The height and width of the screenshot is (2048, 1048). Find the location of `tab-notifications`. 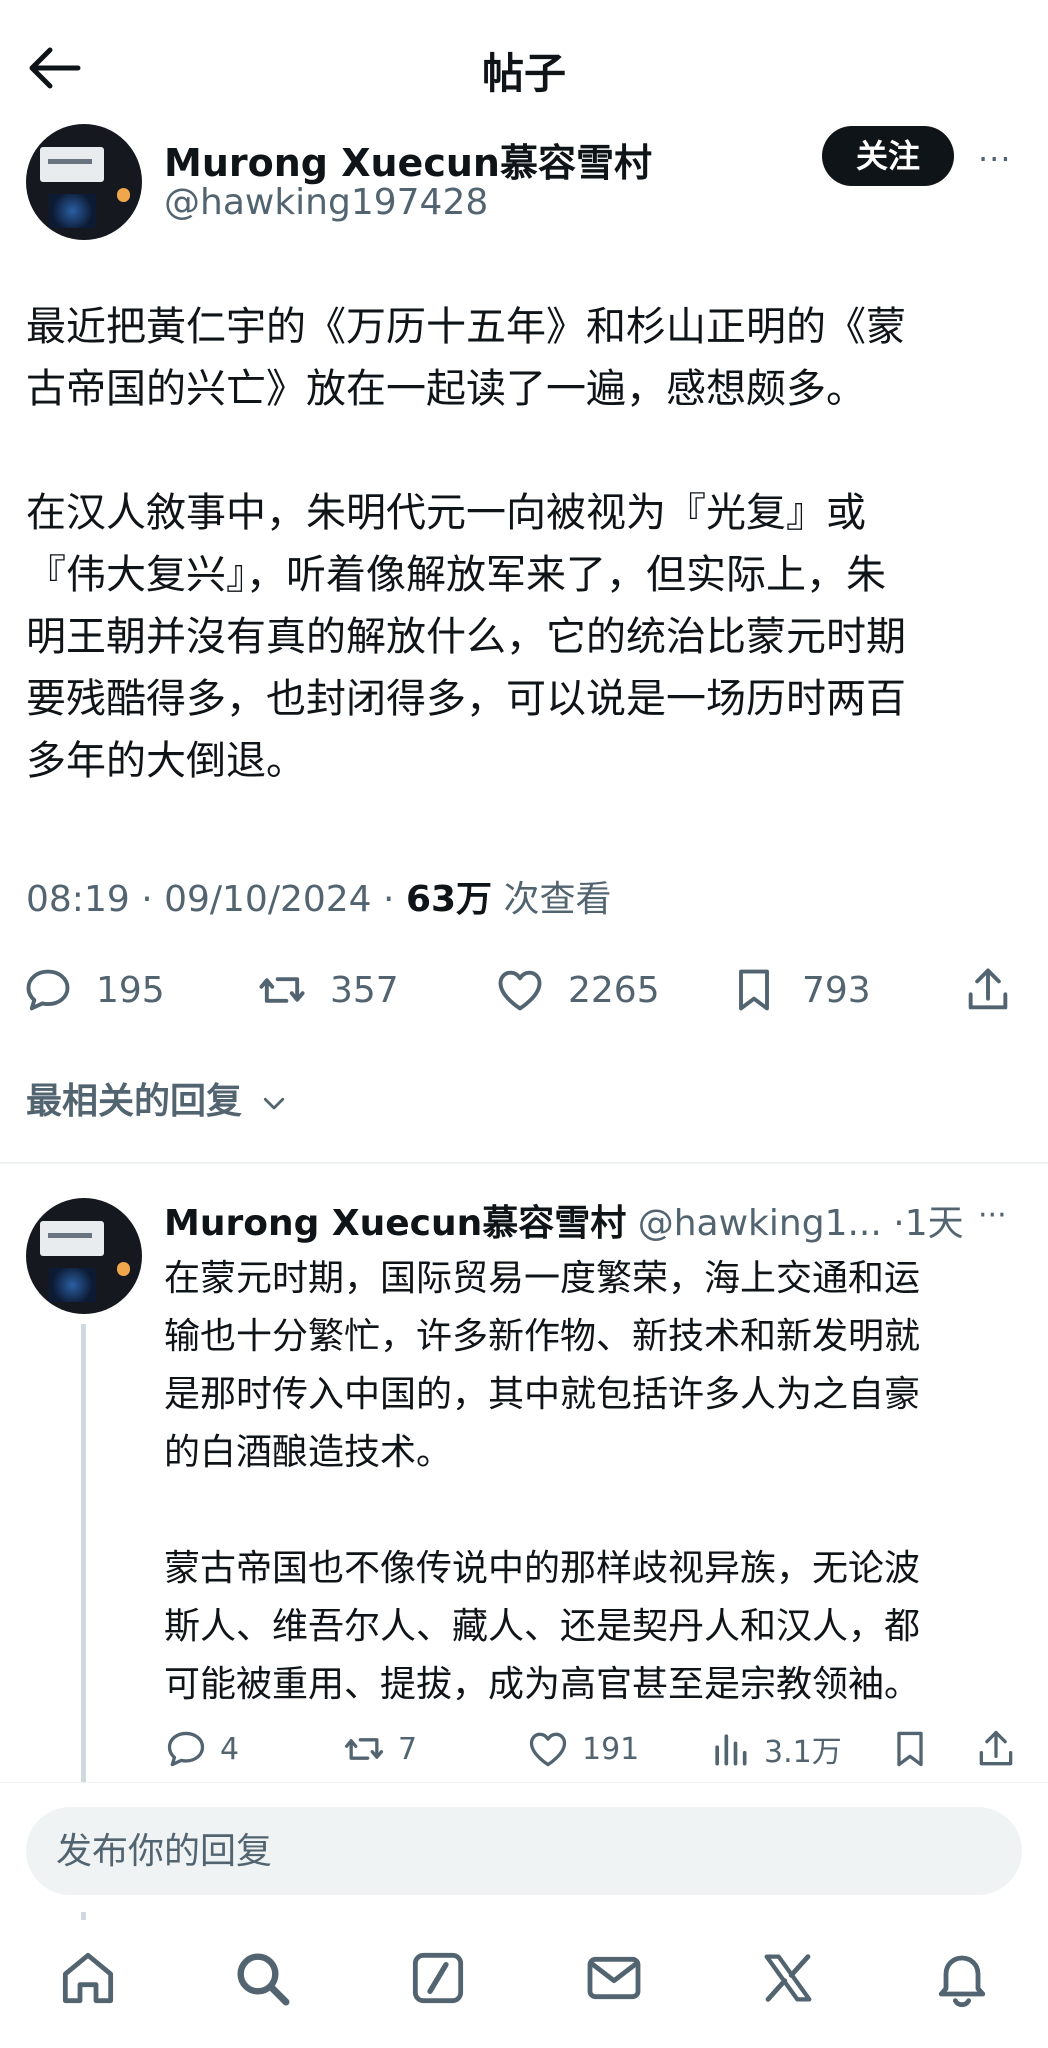

tab-notifications is located at coordinates (962, 1978).